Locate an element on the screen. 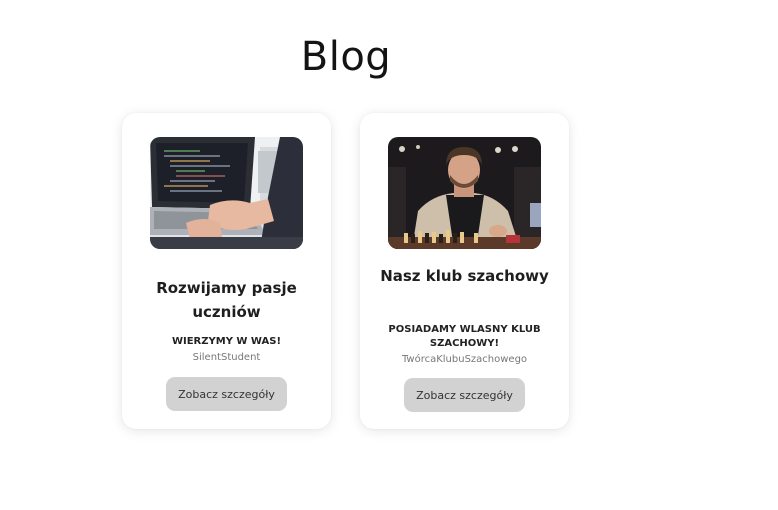 This screenshot has width=778, height=510. post-author: SilentStudent is located at coordinates (226, 357).